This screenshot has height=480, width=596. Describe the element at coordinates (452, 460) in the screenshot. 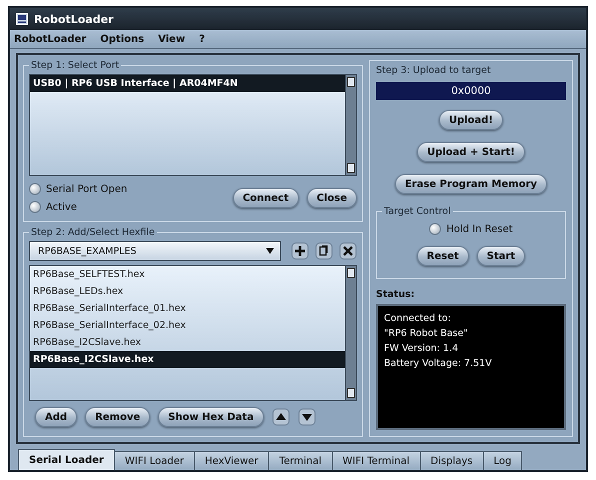

I see `tab: Displays` at that location.